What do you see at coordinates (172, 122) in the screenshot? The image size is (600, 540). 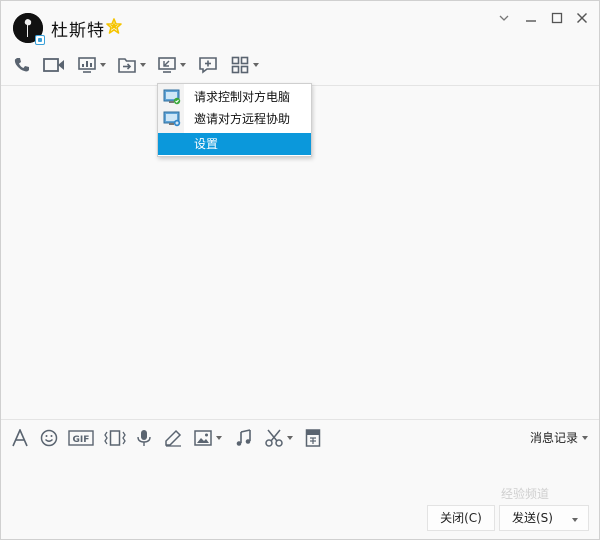 I see `monitor-invite-icon` at bounding box center [172, 122].